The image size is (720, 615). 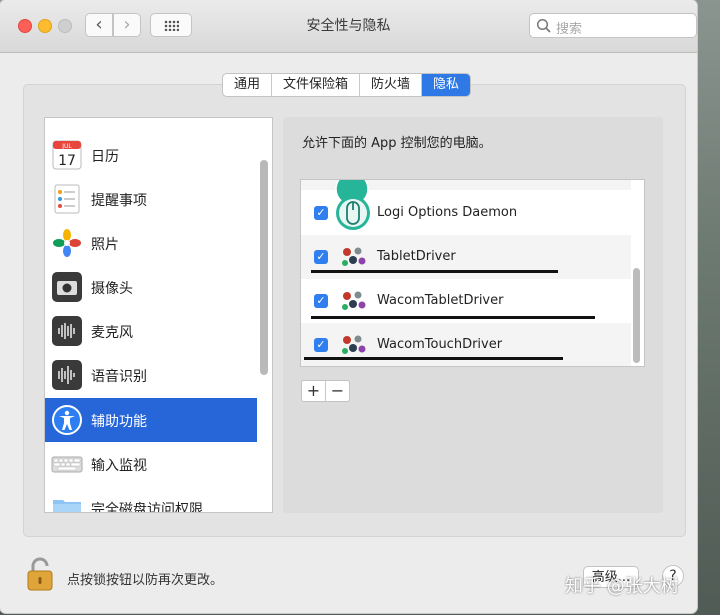 I want to click on sidebar-item-photos: 照片, so click(x=151, y=243).